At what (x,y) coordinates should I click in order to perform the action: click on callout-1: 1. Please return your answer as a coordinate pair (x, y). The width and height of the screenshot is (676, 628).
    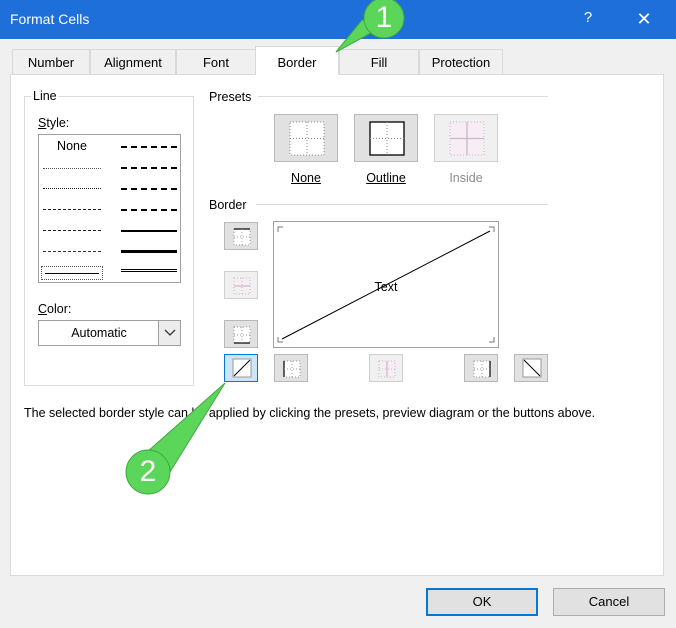
    Looking at the image, I should click on (384, 17).